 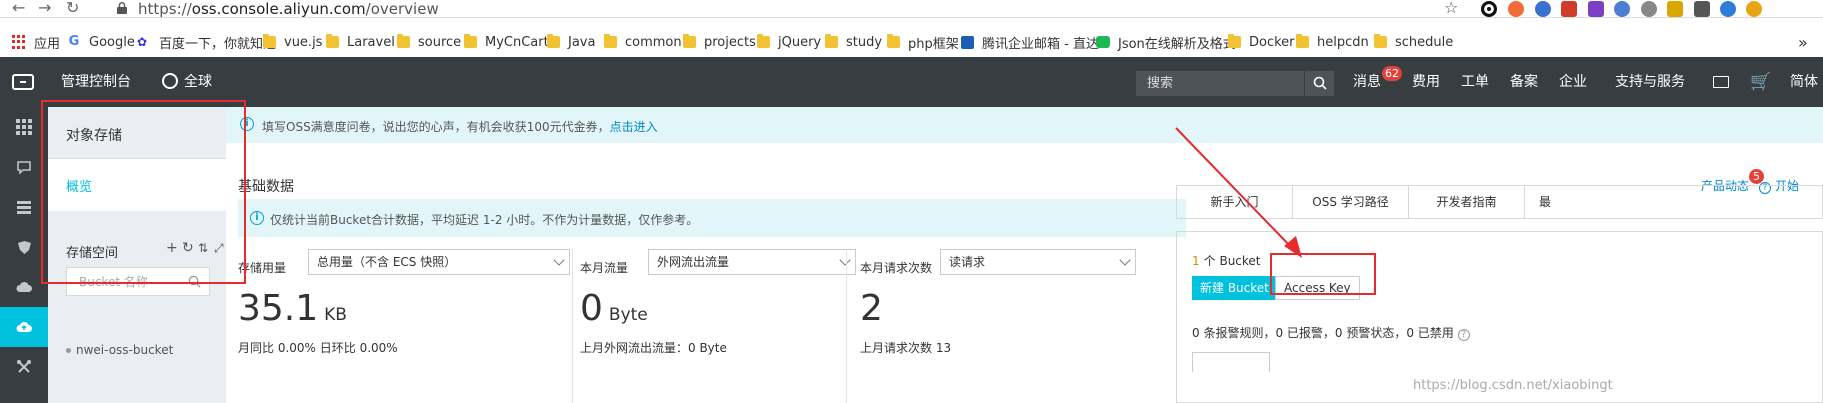 I want to click on stat-label: 存储用量, so click(x=262, y=268).